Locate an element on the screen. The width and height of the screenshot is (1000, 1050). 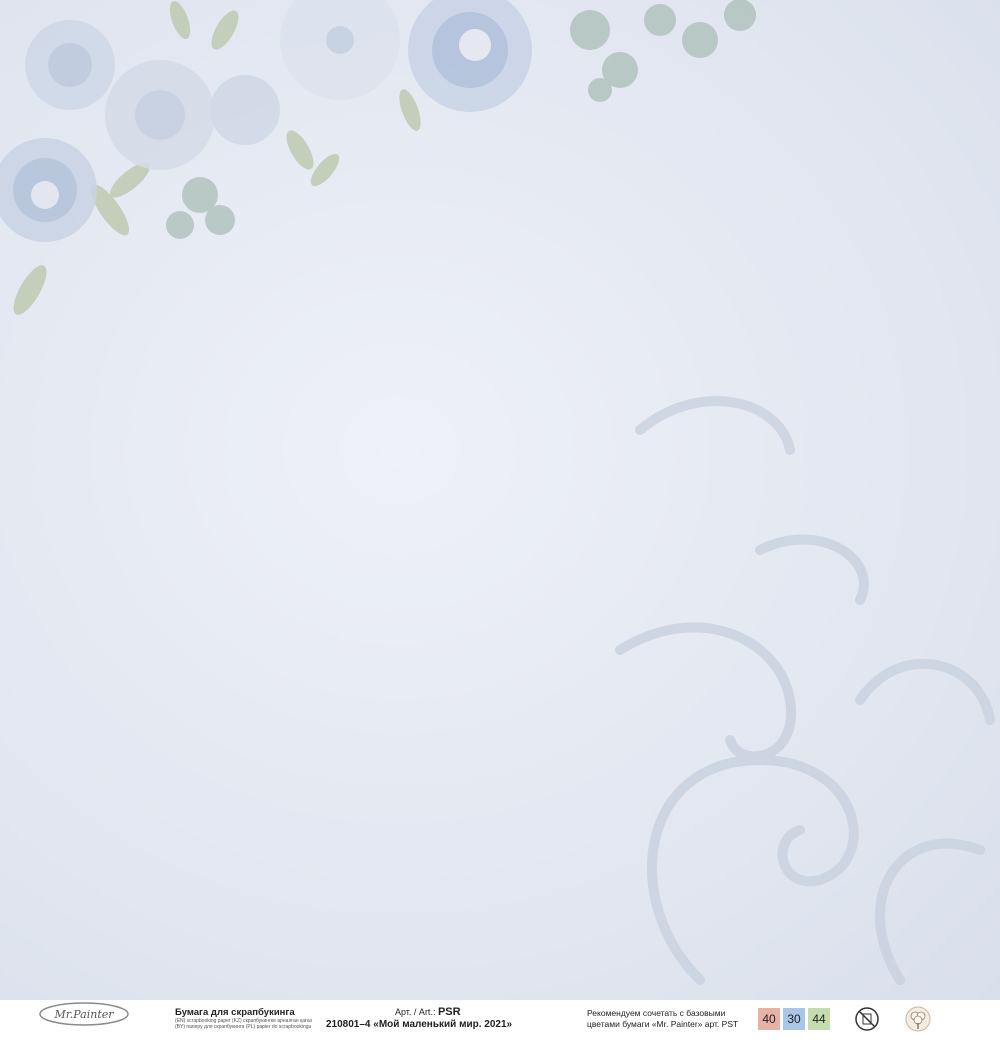
recommendation-line: Рекомендуем сочетать с базовыми is located at coordinates (656, 1013).